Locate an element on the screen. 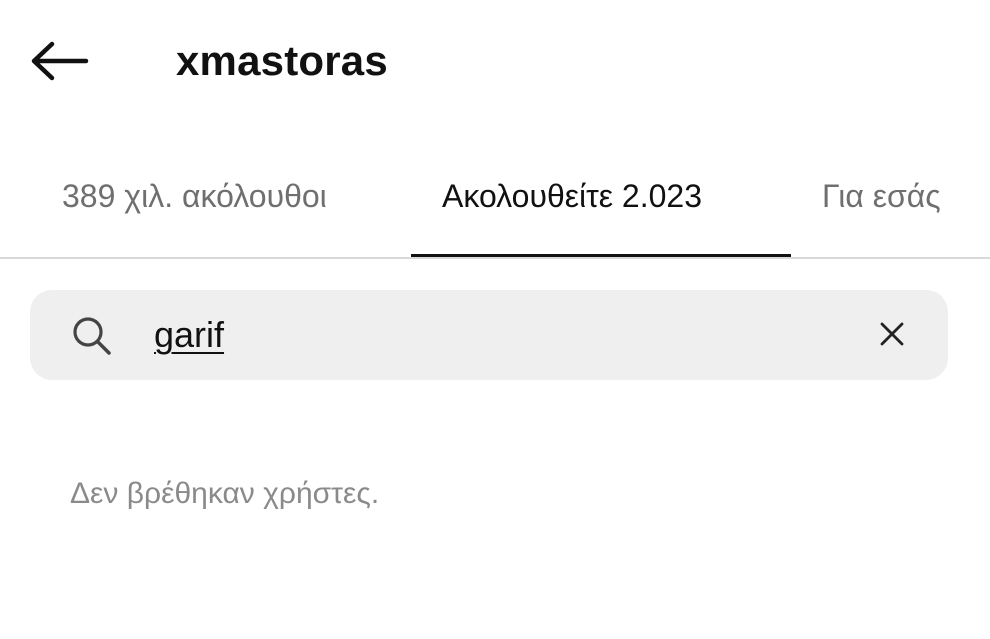  profile-username: xmastoras is located at coordinates (282, 60).